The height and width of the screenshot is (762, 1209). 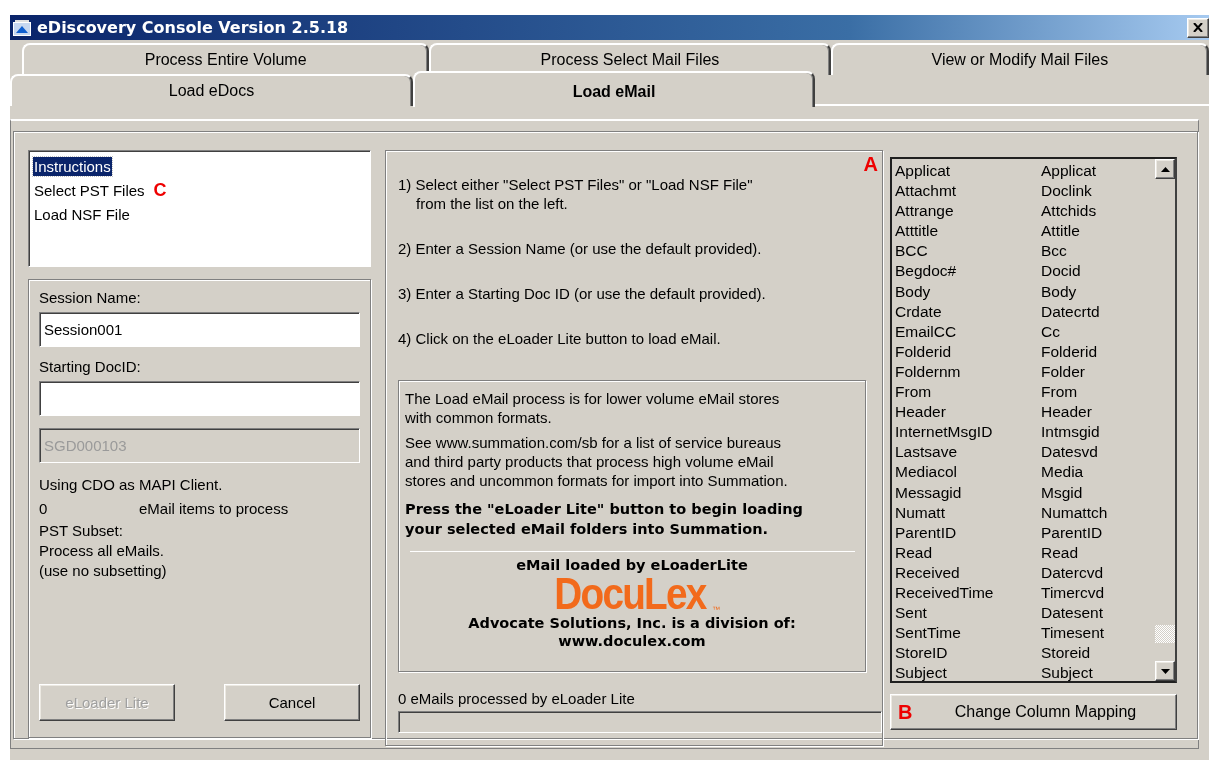 What do you see at coordinates (632, 641) in the screenshot?
I see `website-text: www.doculex.com` at bounding box center [632, 641].